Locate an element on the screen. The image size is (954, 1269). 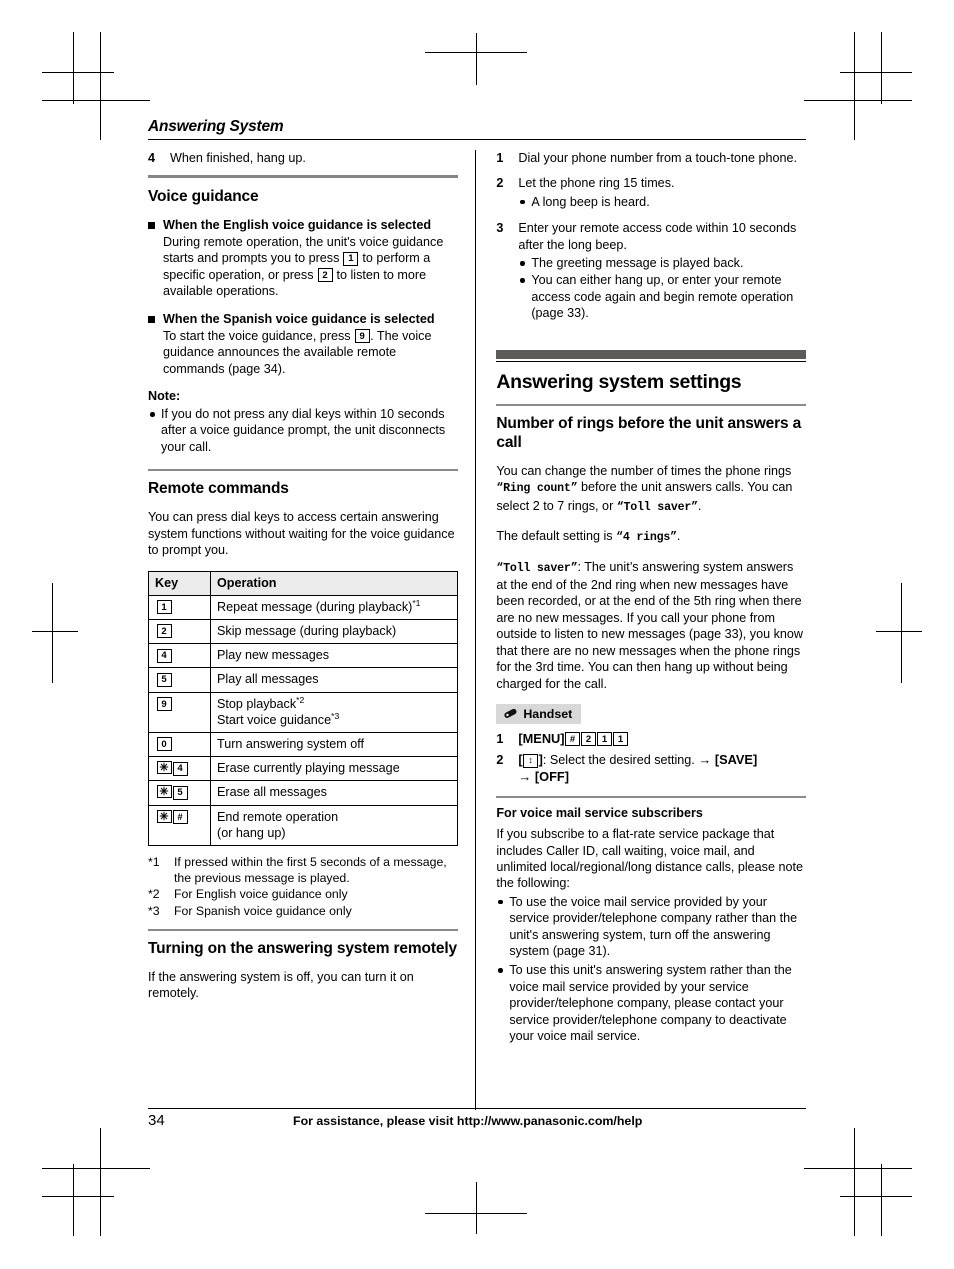
rings-paragraph-2: The default setting is “4 rings”. is located at coordinates (651, 537).